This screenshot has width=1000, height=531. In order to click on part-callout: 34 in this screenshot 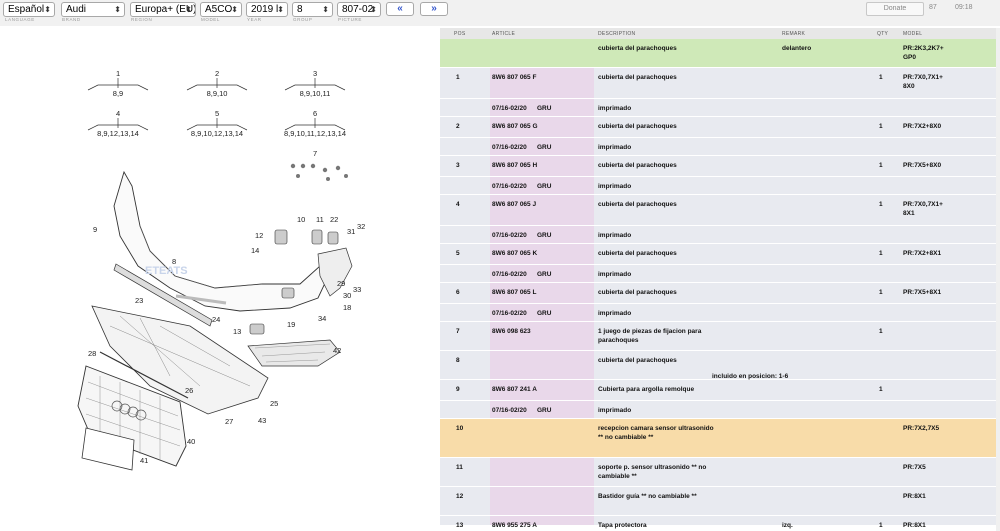, I will do `click(322, 318)`.